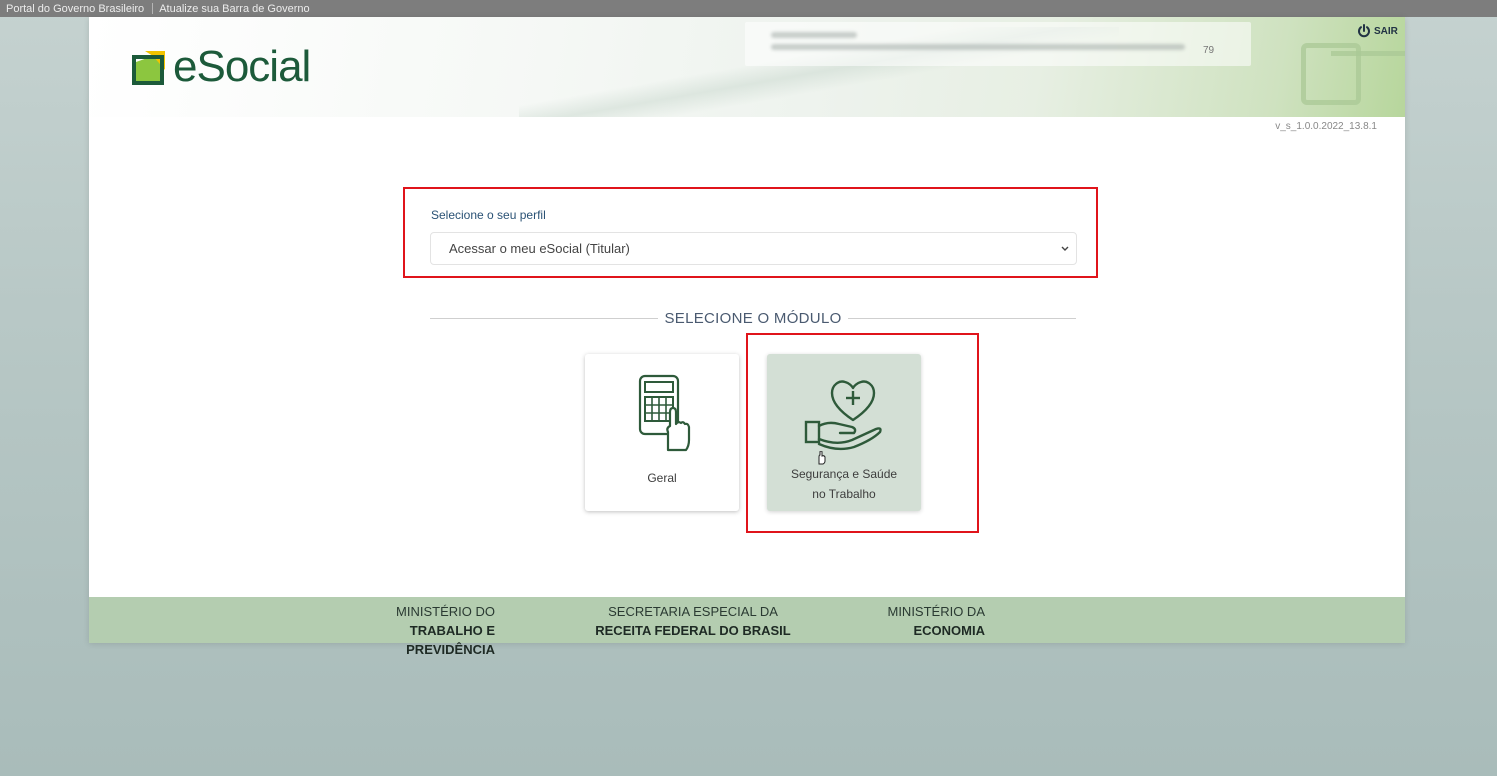 The width and height of the screenshot is (1497, 776). Describe the element at coordinates (936, 611) in the screenshot. I see `footer-eco-line1: MINISTÉRIO DA` at that location.